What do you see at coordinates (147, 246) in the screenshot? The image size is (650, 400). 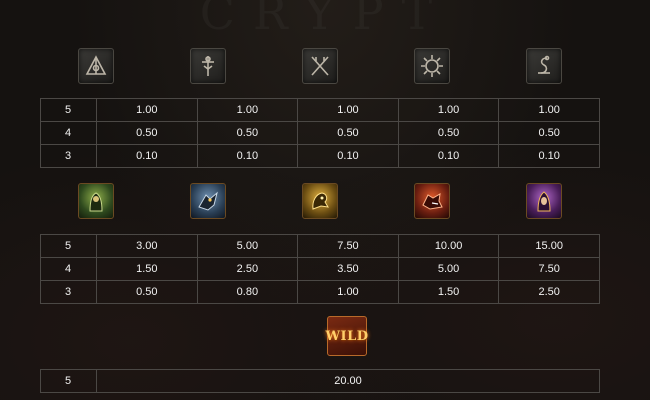 I see `payout-value: 3.00` at bounding box center [147, 246].